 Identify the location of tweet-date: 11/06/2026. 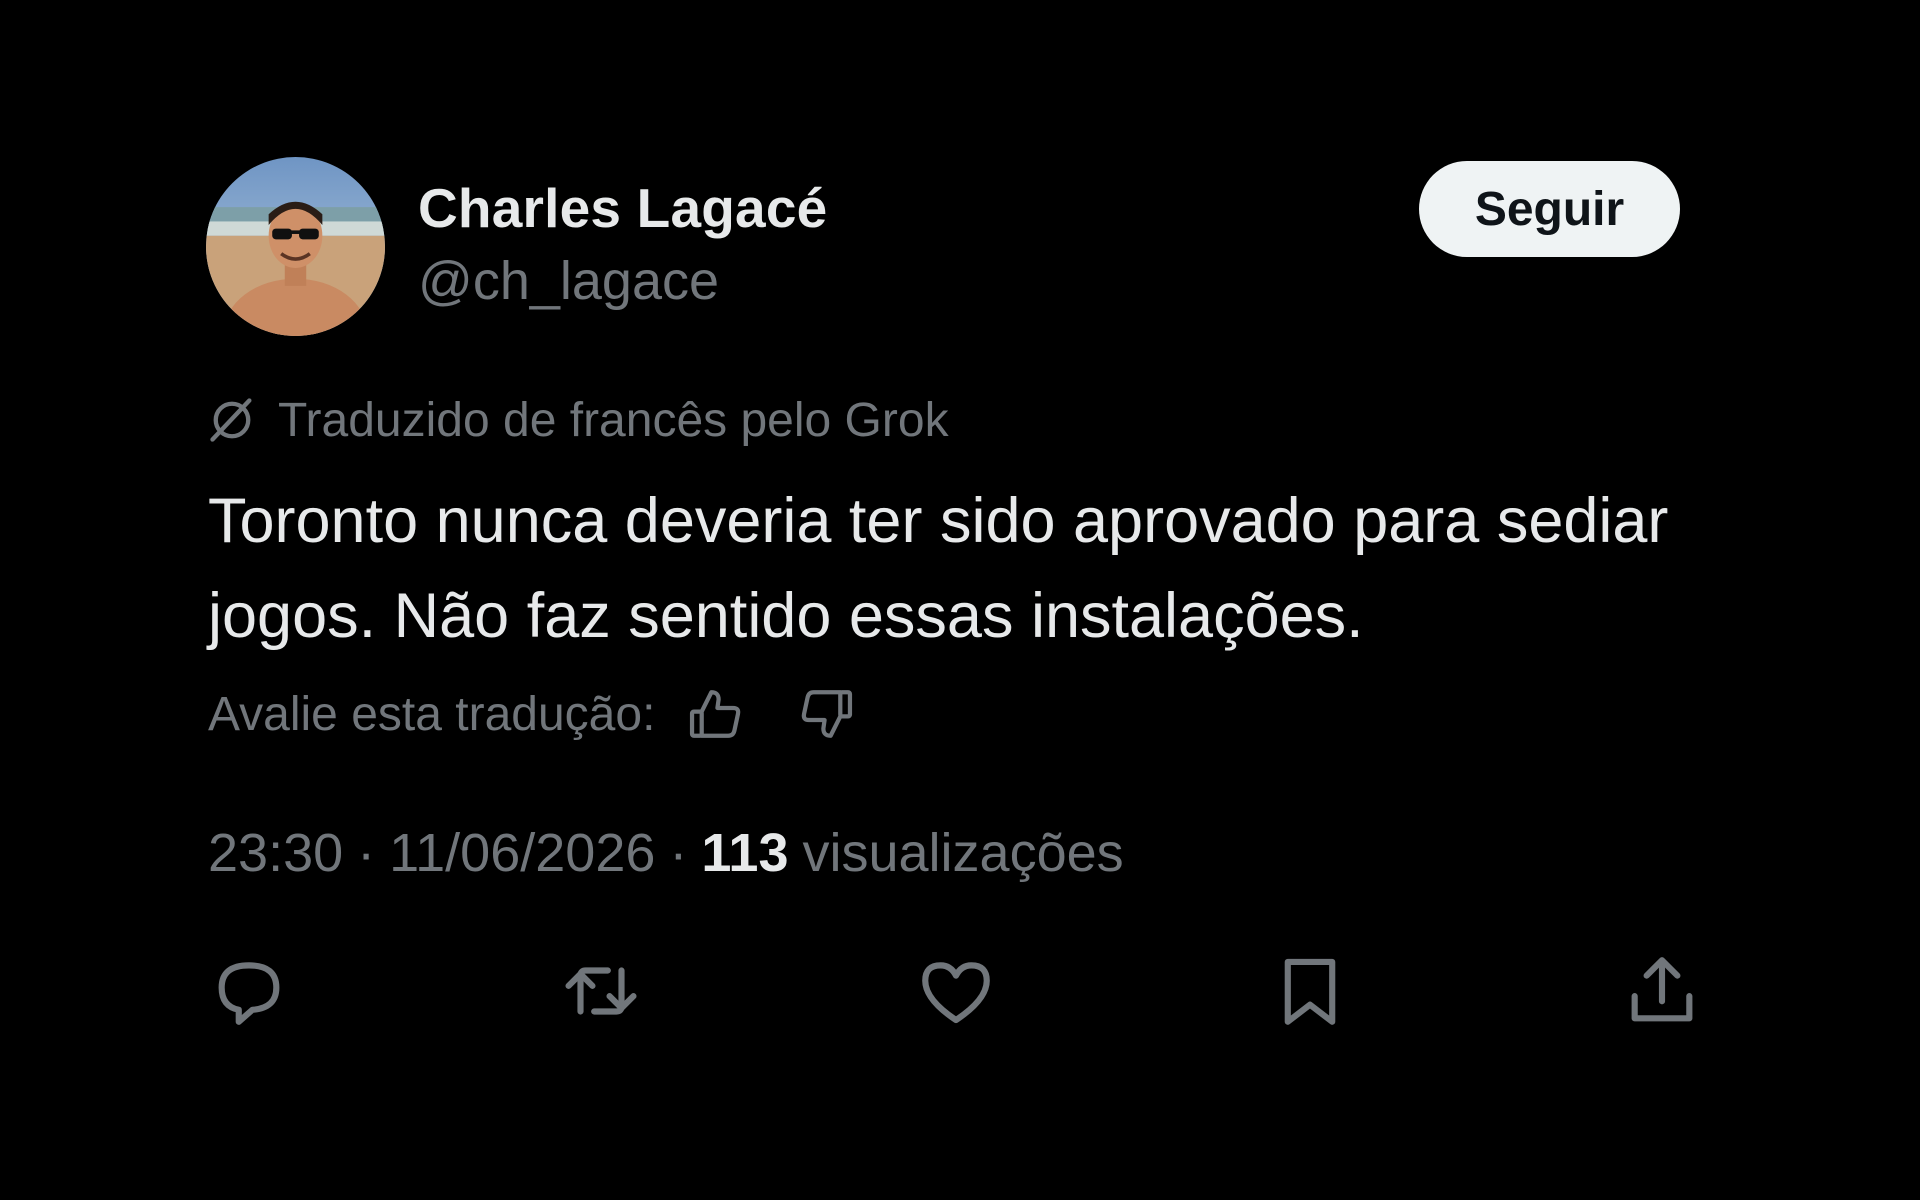
(522, 853).